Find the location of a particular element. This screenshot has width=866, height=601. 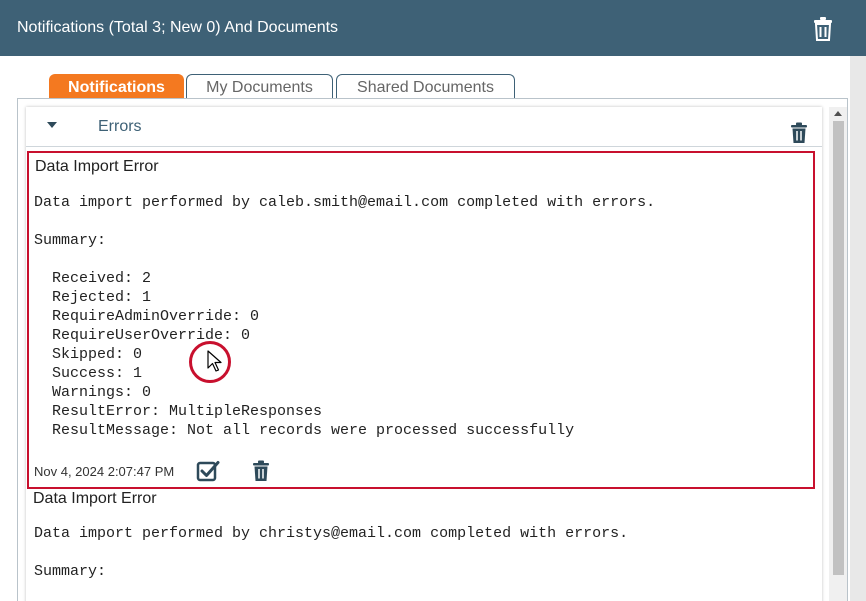

group-title: Errors is located at coordinates (120, 127).